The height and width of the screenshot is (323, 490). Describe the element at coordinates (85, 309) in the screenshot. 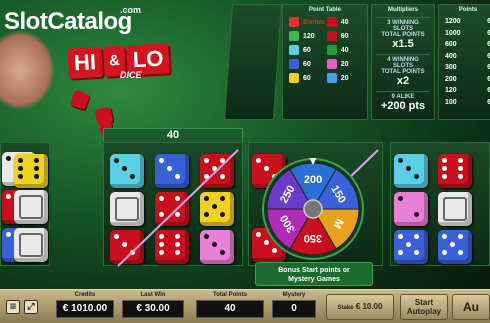

I see `credits-value: € 1010.00` at that location.